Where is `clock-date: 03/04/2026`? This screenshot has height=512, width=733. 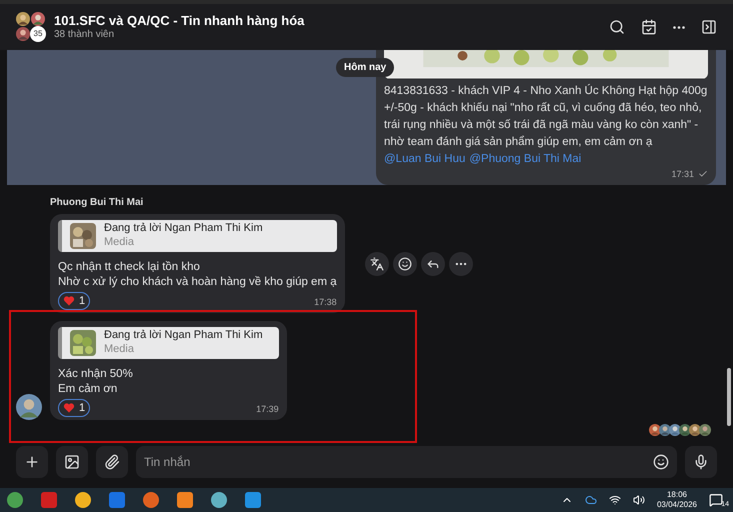
clock-date: 03/04/2026 is located at coordinates (676, 505).